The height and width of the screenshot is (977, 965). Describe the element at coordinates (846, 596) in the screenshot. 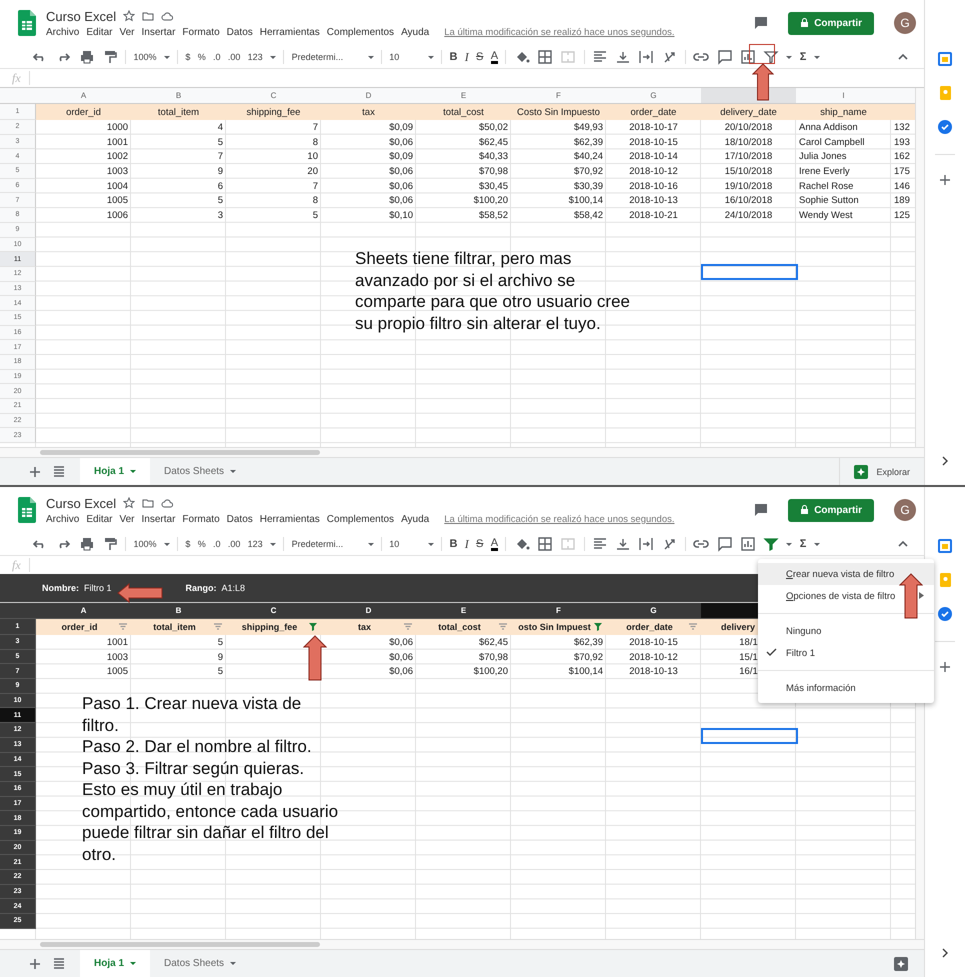

I see `menu-item: Opciones de vista de filtro` at that location.